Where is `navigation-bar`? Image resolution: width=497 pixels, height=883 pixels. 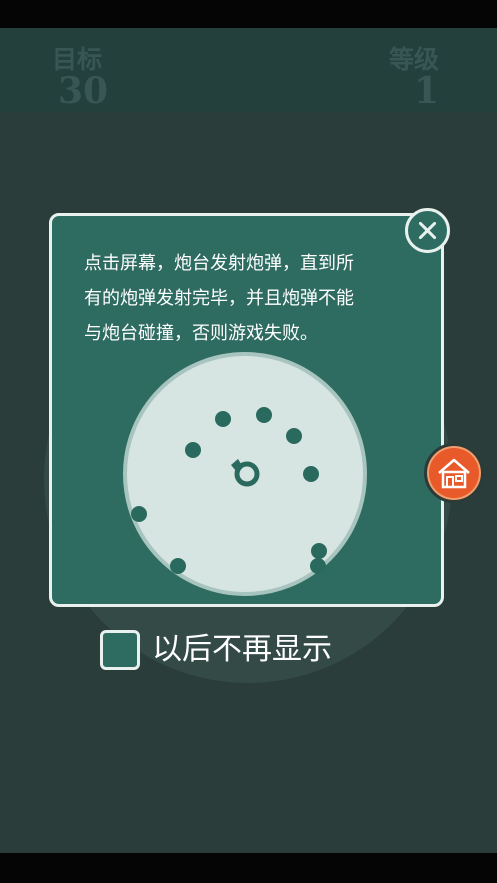
navigation-bar is located at coordinates (248, 868).